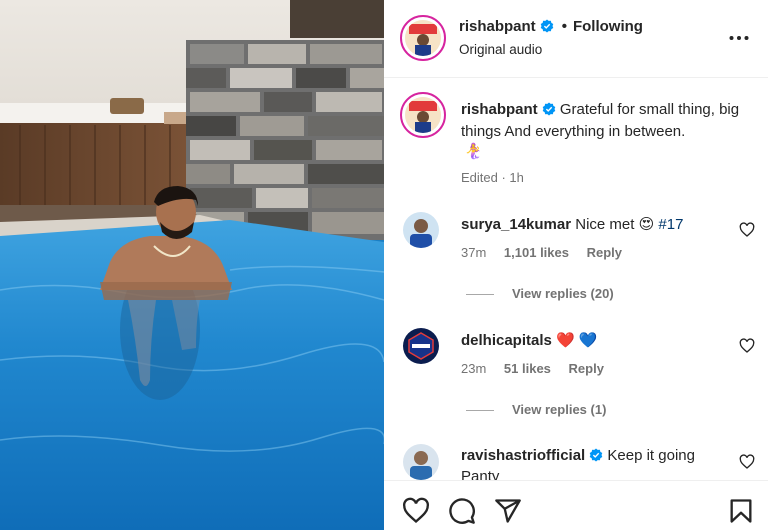 This screenshot has width=768, height=530. I want to click on comment-text: Keep it going, so click(651, 455).